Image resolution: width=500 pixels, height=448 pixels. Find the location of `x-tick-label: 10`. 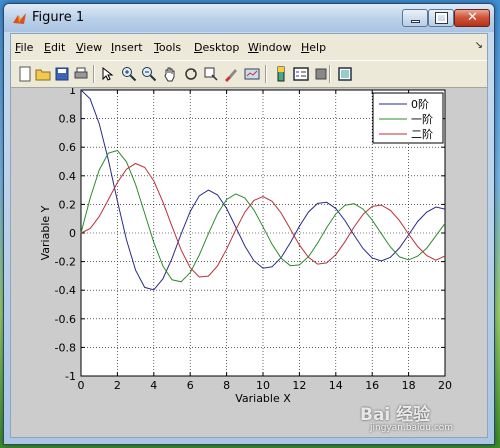

x-tick-label: 10 is located at coordinates (263, 385).